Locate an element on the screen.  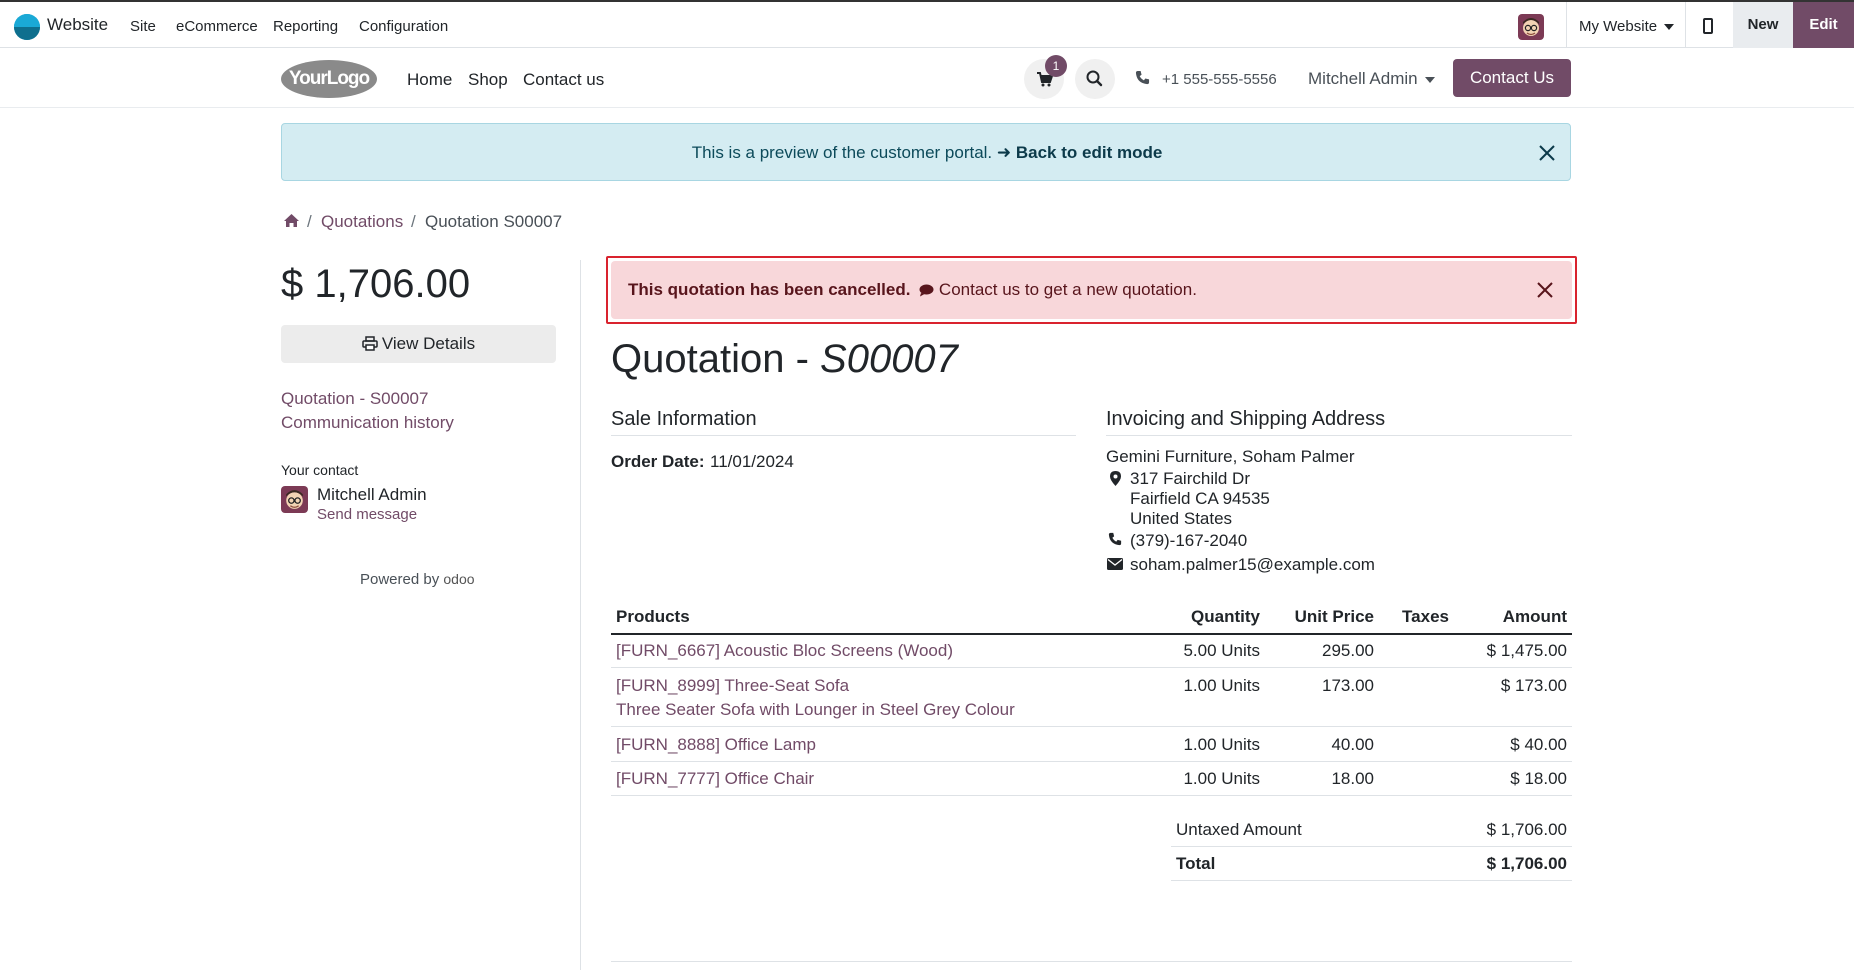
cancelled-message: This quotation has been cancelled. is located at coordinates (769, 289).